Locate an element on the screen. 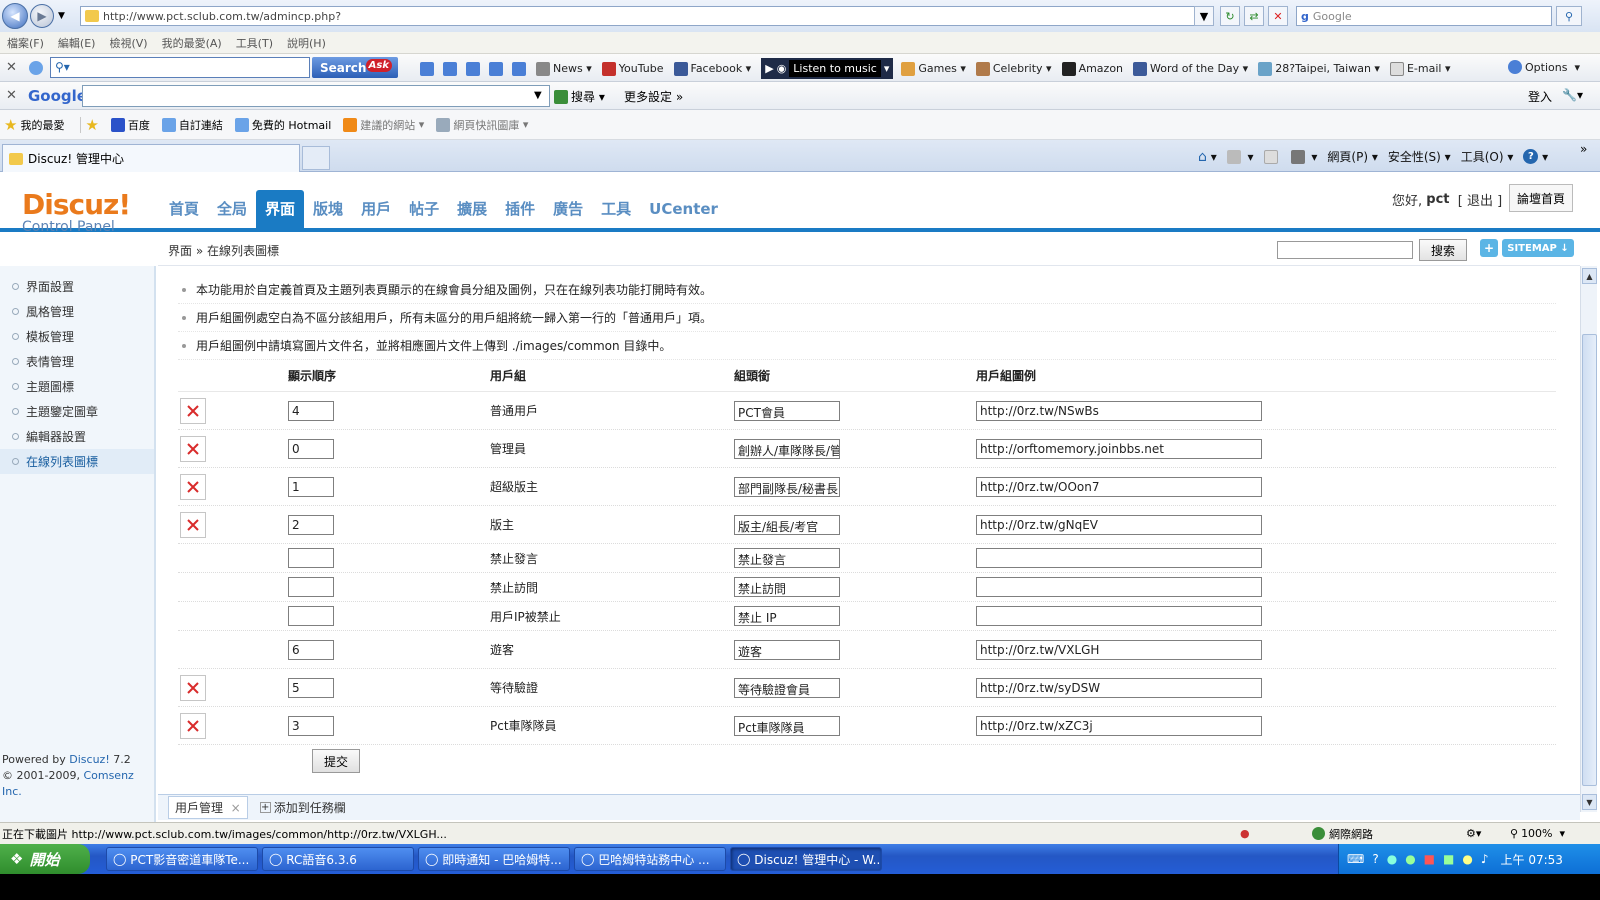 The width and height of the screenshot is (1600, 900). fav-webslice: 網頁快訊圖庫 ▾ is located at coordinates (482, 125).